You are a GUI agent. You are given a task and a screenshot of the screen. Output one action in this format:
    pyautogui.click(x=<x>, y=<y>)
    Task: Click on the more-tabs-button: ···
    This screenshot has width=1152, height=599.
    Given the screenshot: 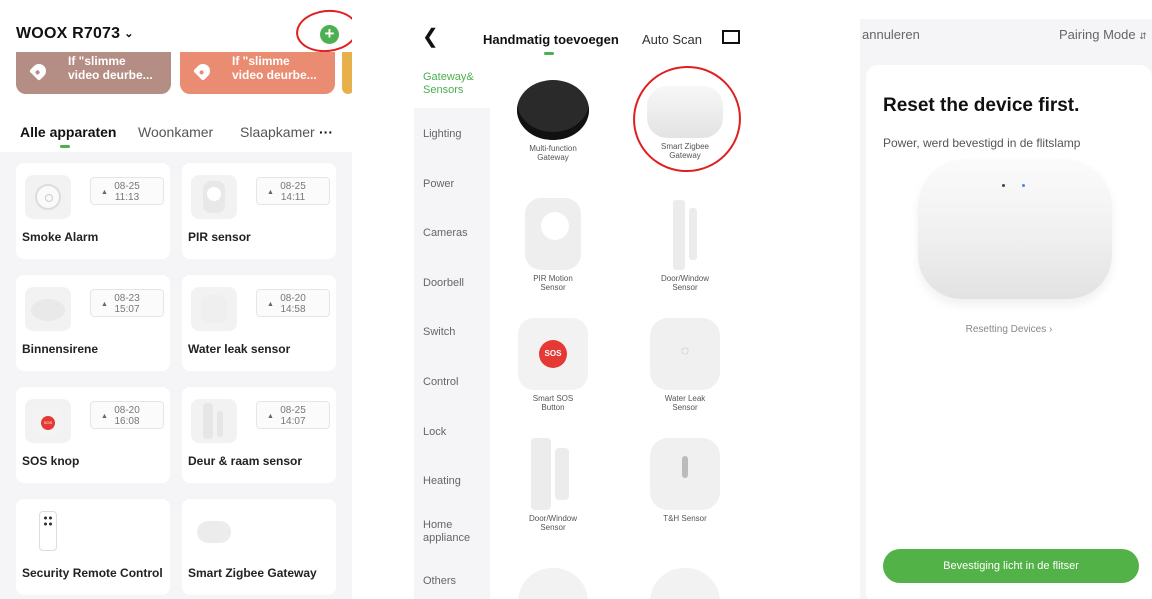 What is the action you would take?
    pyautogui.click(x=326, y=132)
    